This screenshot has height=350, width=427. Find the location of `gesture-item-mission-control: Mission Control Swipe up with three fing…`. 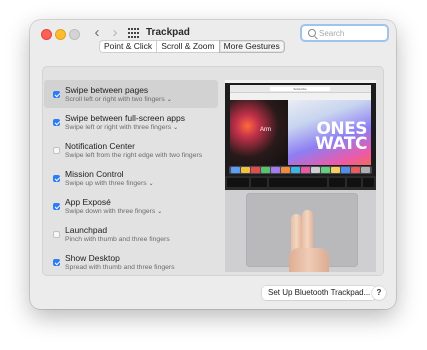

gesture-item-mission-control: Mission Control Swipe up with three fing… is located at coordinates (131, 178).